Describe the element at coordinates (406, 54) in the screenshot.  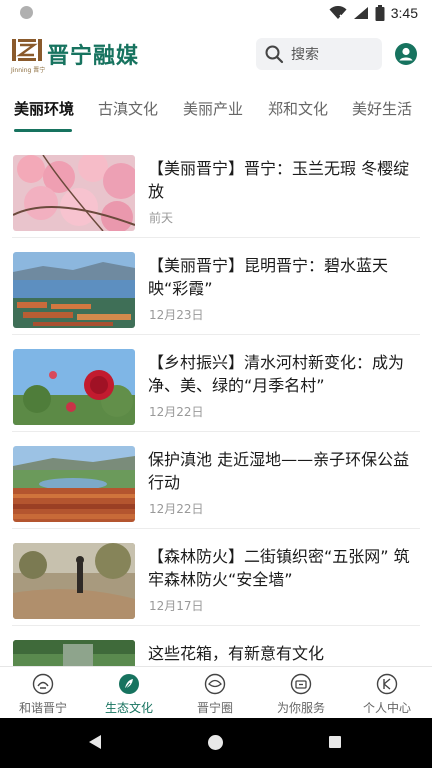
I see `profile-avatar-icon` at that location.